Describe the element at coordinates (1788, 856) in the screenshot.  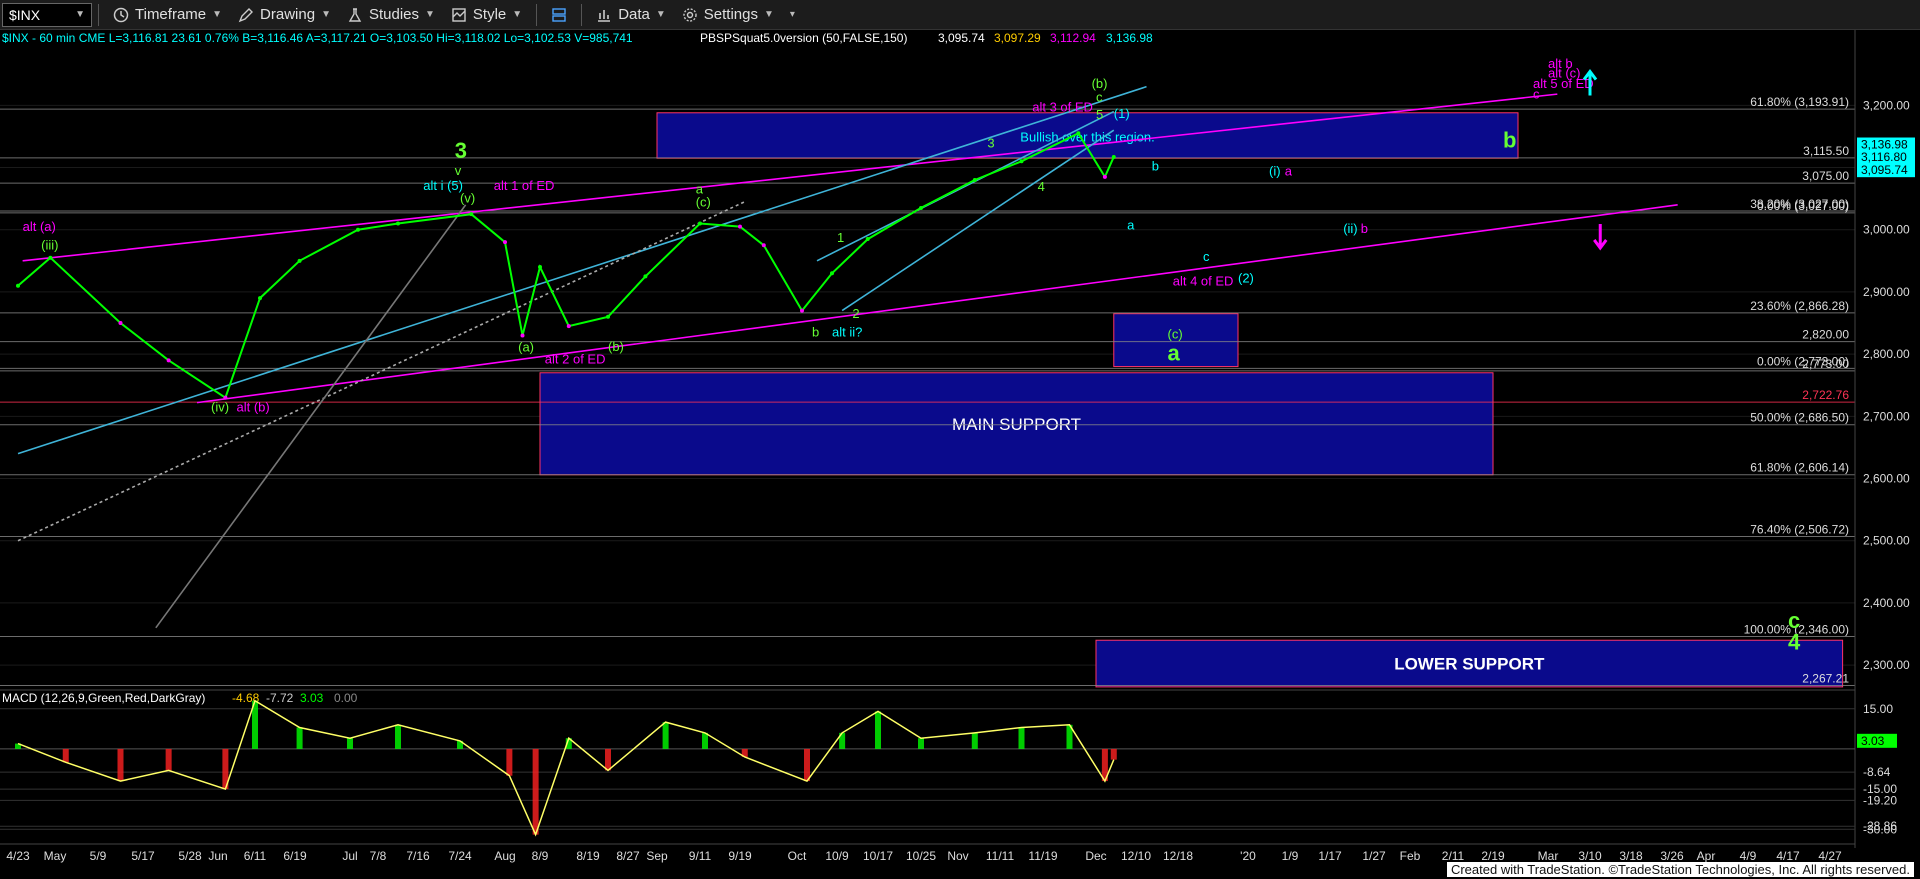
I see `time-axis-tick: 4/17` at that location.